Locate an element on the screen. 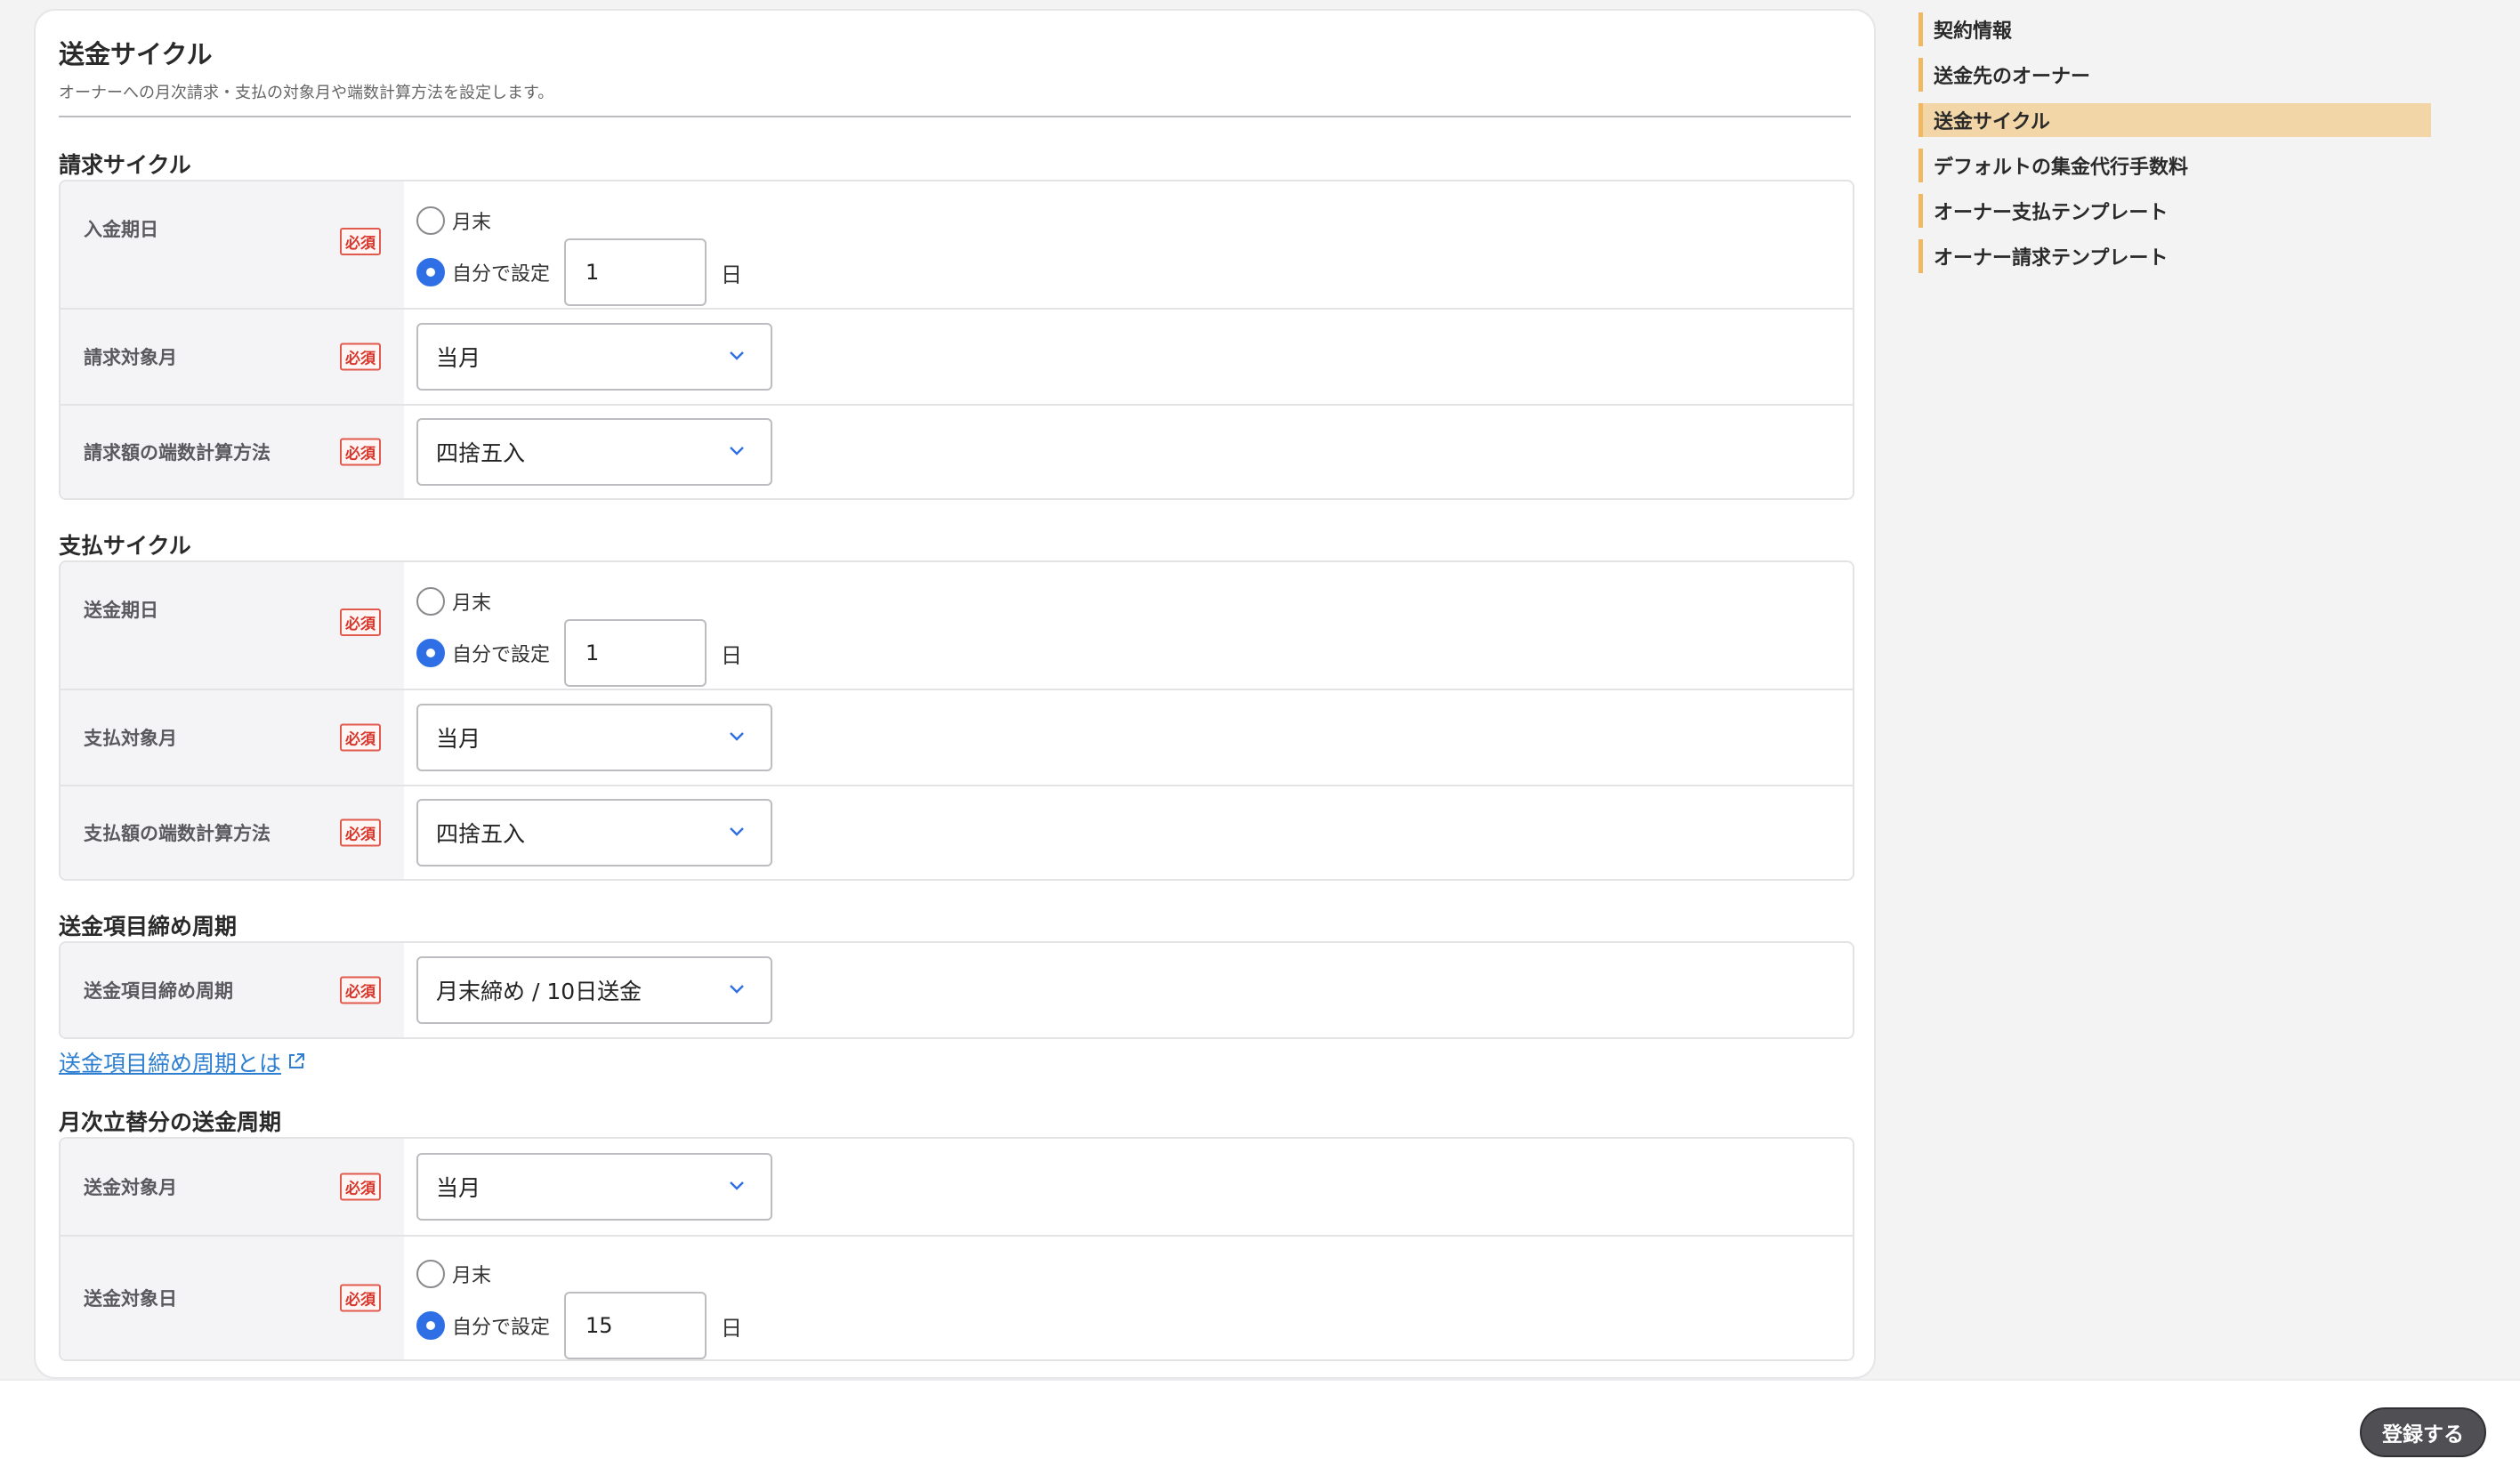 This screenshot has height=1475, width=2520. field-label-cell: 入金期日 必須 is located at coordinates (232, 245).